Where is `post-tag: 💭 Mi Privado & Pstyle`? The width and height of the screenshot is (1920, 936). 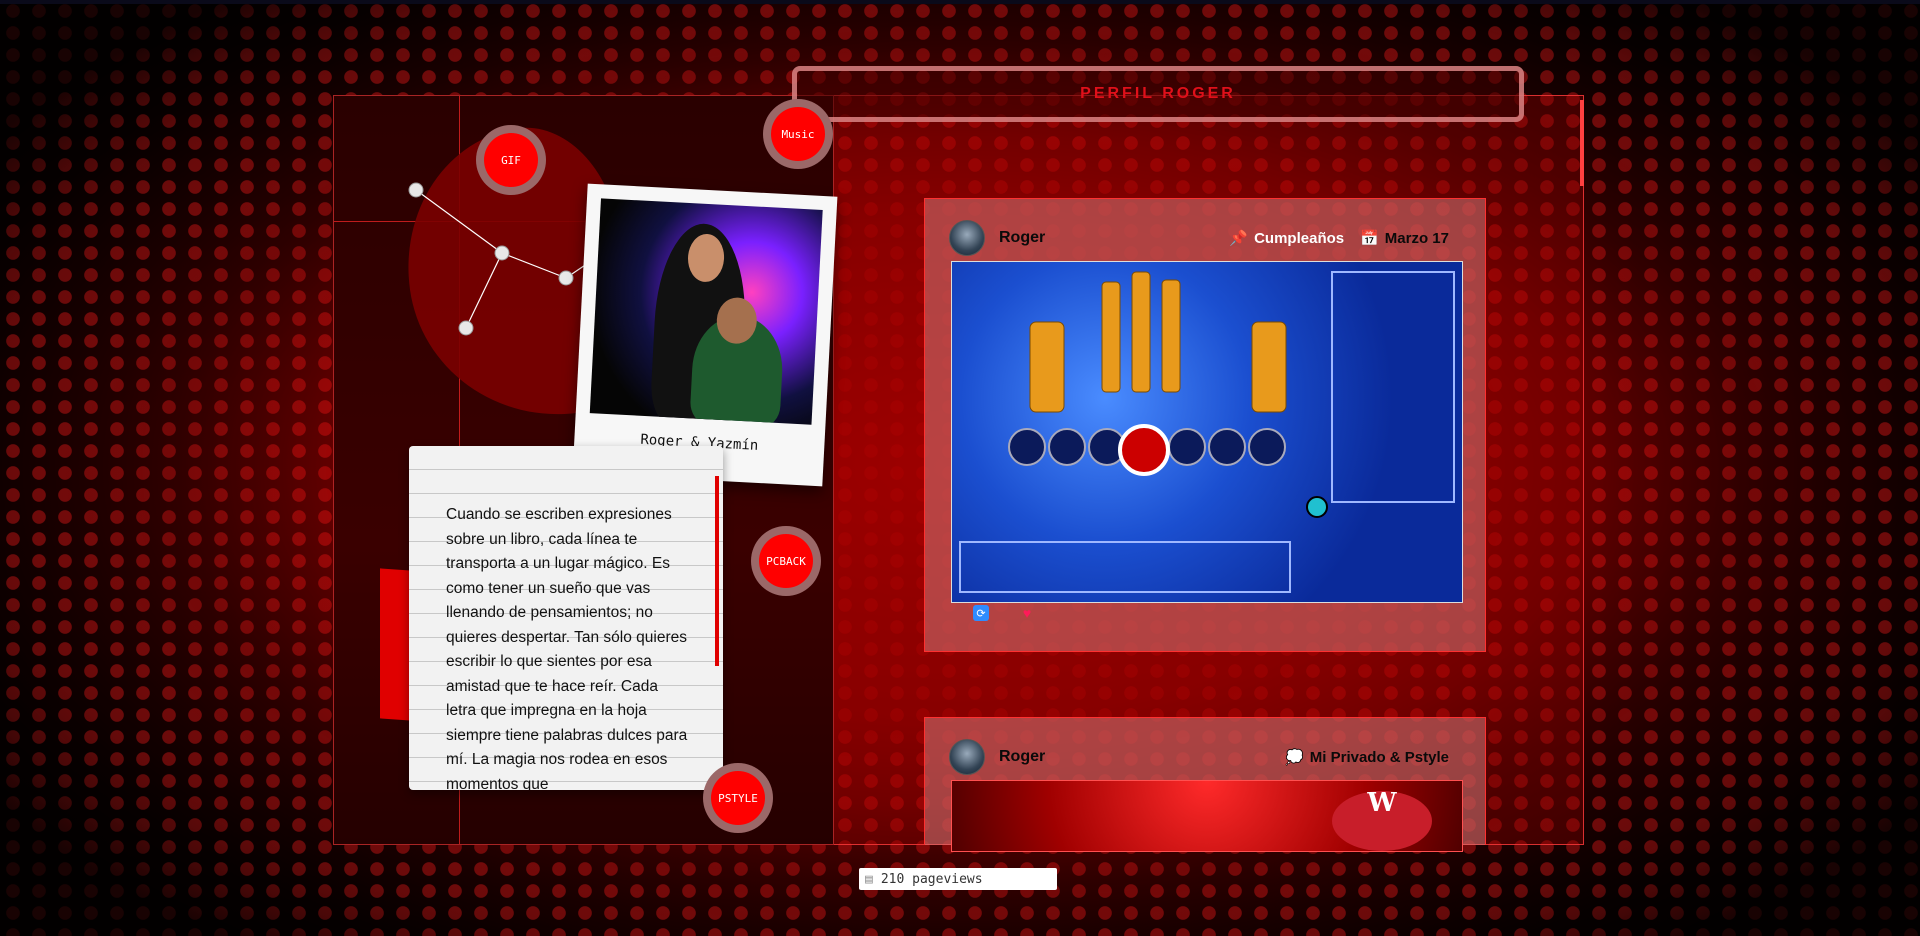
post-tag: 💭 Mi Privado & Pstyle is located at coordinates (1367, 757).